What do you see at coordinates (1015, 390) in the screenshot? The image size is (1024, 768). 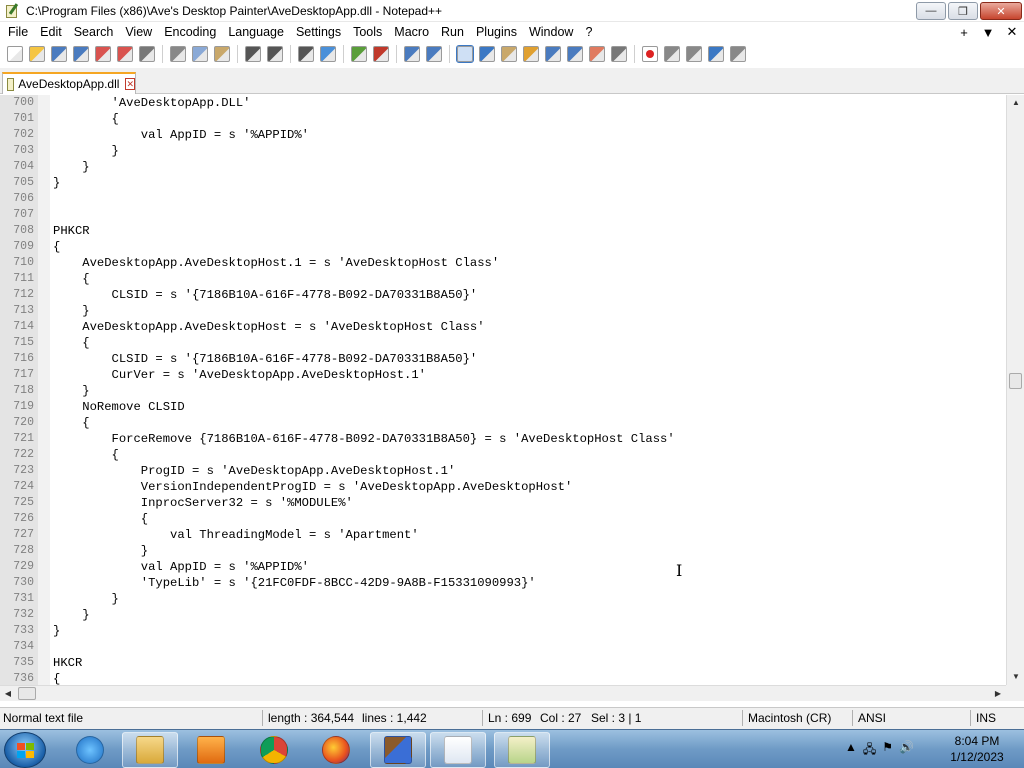 I see `vertical-scrollbar: ▲ ▼` at bounding box center [1015, 390].